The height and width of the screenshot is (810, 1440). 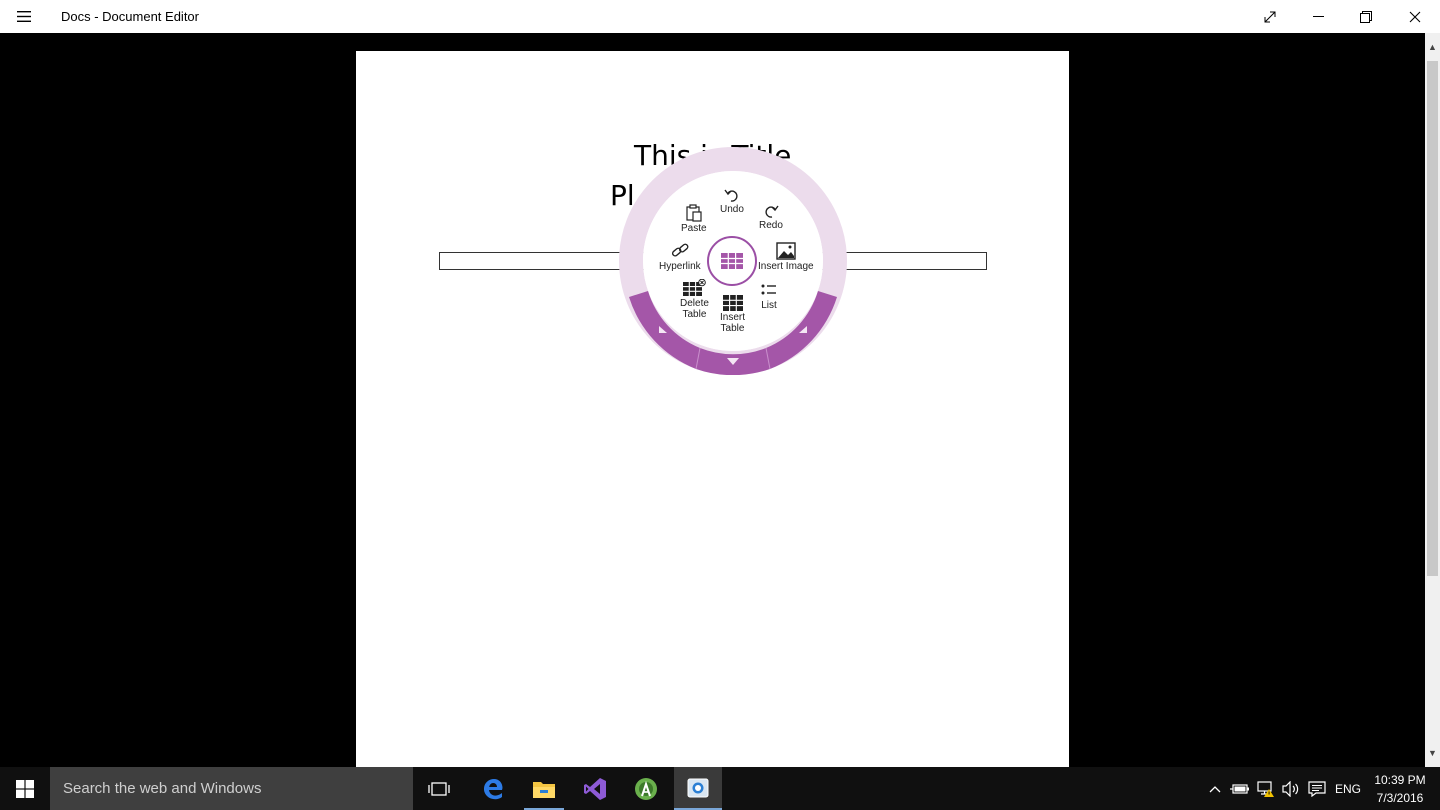 What do you see at coordinates (694, 303) in the screenshot?
I see `delete-table-label-1: Delete` at bounding box center [694, 303].